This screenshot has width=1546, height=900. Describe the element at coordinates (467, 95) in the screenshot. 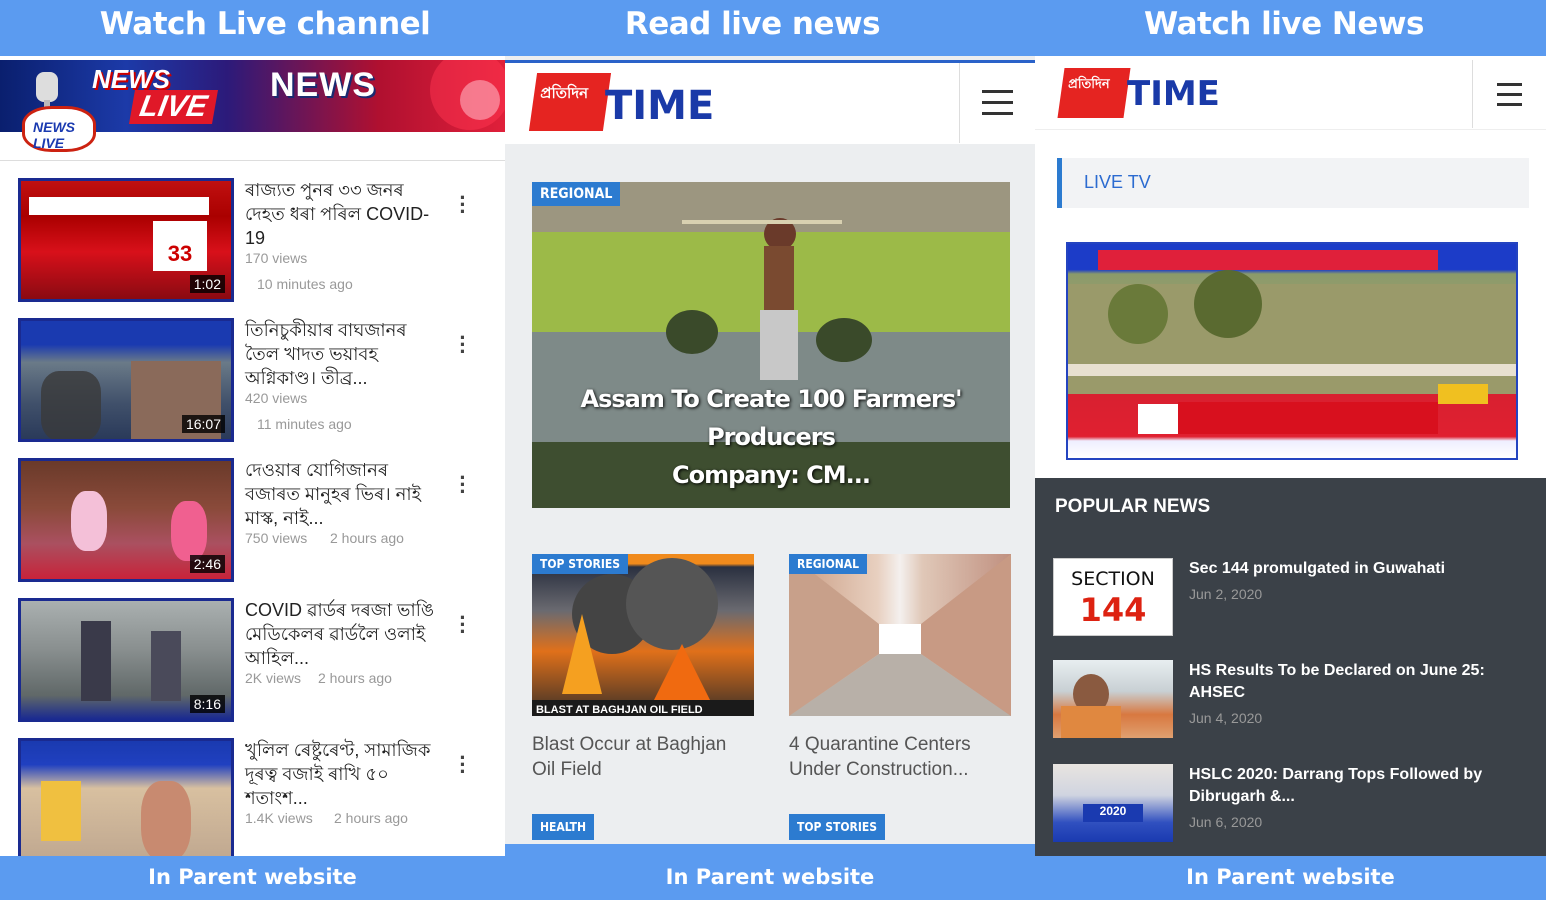

I see `banner-graphic-icon` at that location.